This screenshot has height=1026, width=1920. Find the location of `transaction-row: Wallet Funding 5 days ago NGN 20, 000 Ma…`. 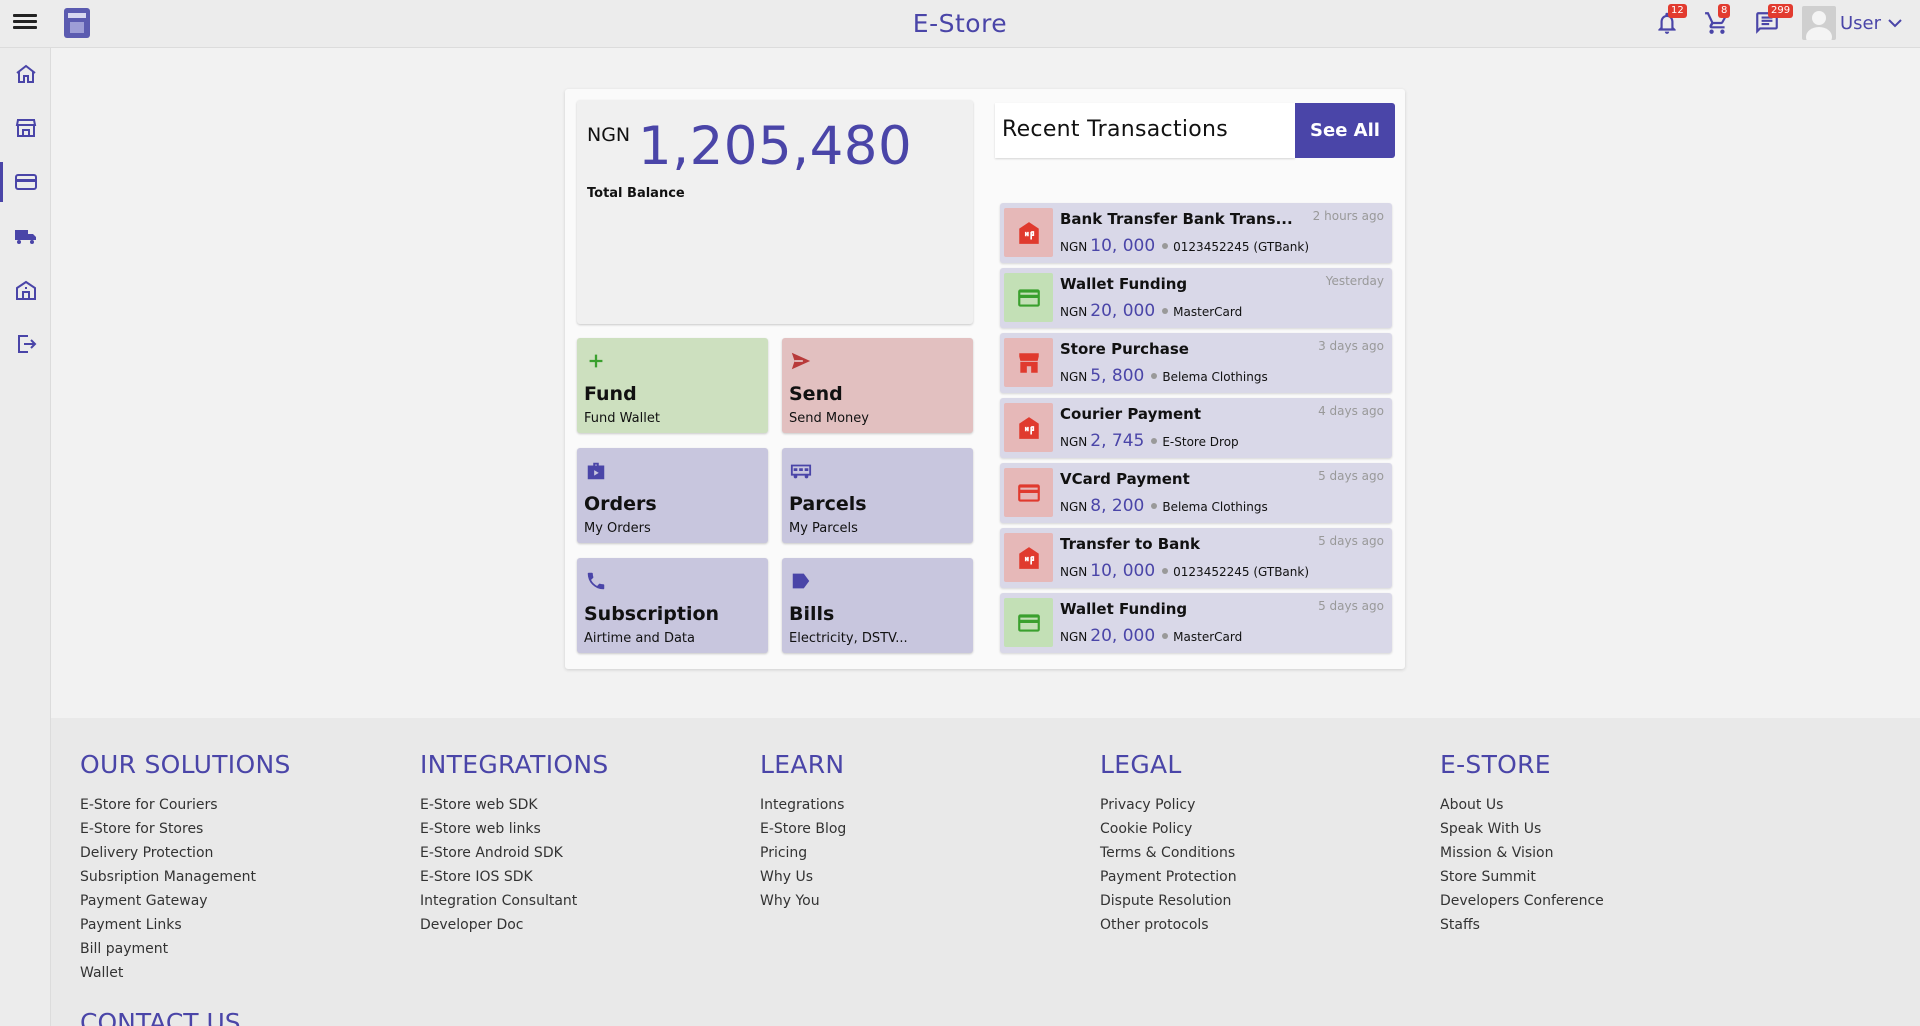

transaction-row: Wallet Funding 5 days ago NGN 20, 000 Ma… is located at coordinates (1196, 623).